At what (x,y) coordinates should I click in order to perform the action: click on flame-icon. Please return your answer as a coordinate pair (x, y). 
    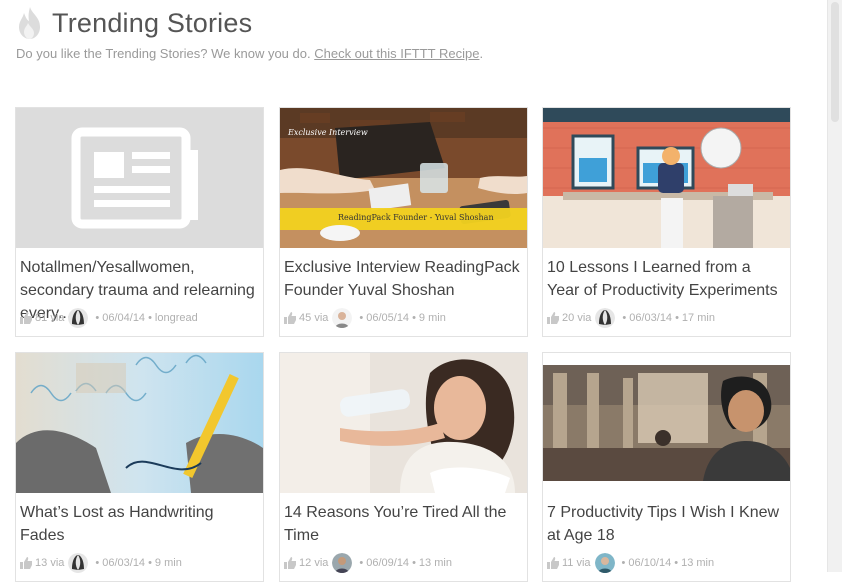
    Looking at the image, I should click on (29, 23).